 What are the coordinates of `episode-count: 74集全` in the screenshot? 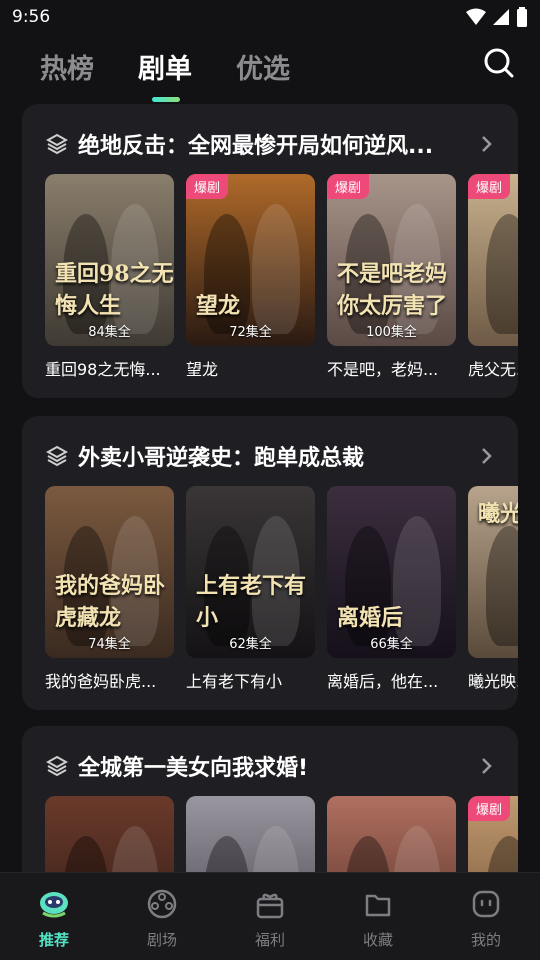 It's located at (109, 644).